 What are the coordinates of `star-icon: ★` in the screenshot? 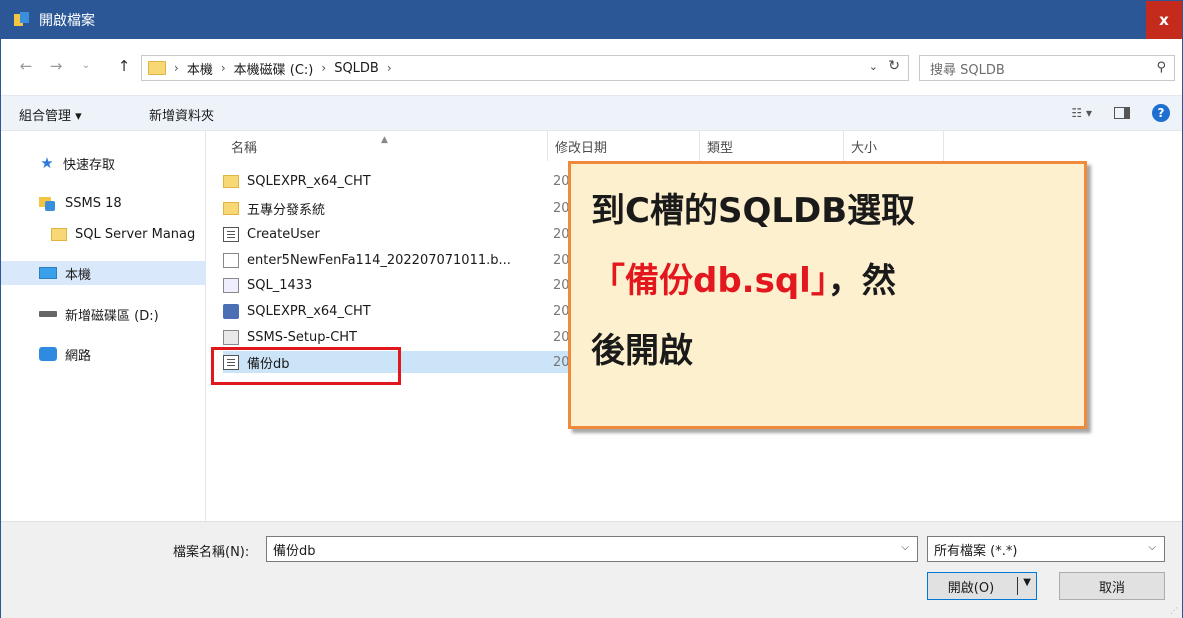 It's located at (47, 163).